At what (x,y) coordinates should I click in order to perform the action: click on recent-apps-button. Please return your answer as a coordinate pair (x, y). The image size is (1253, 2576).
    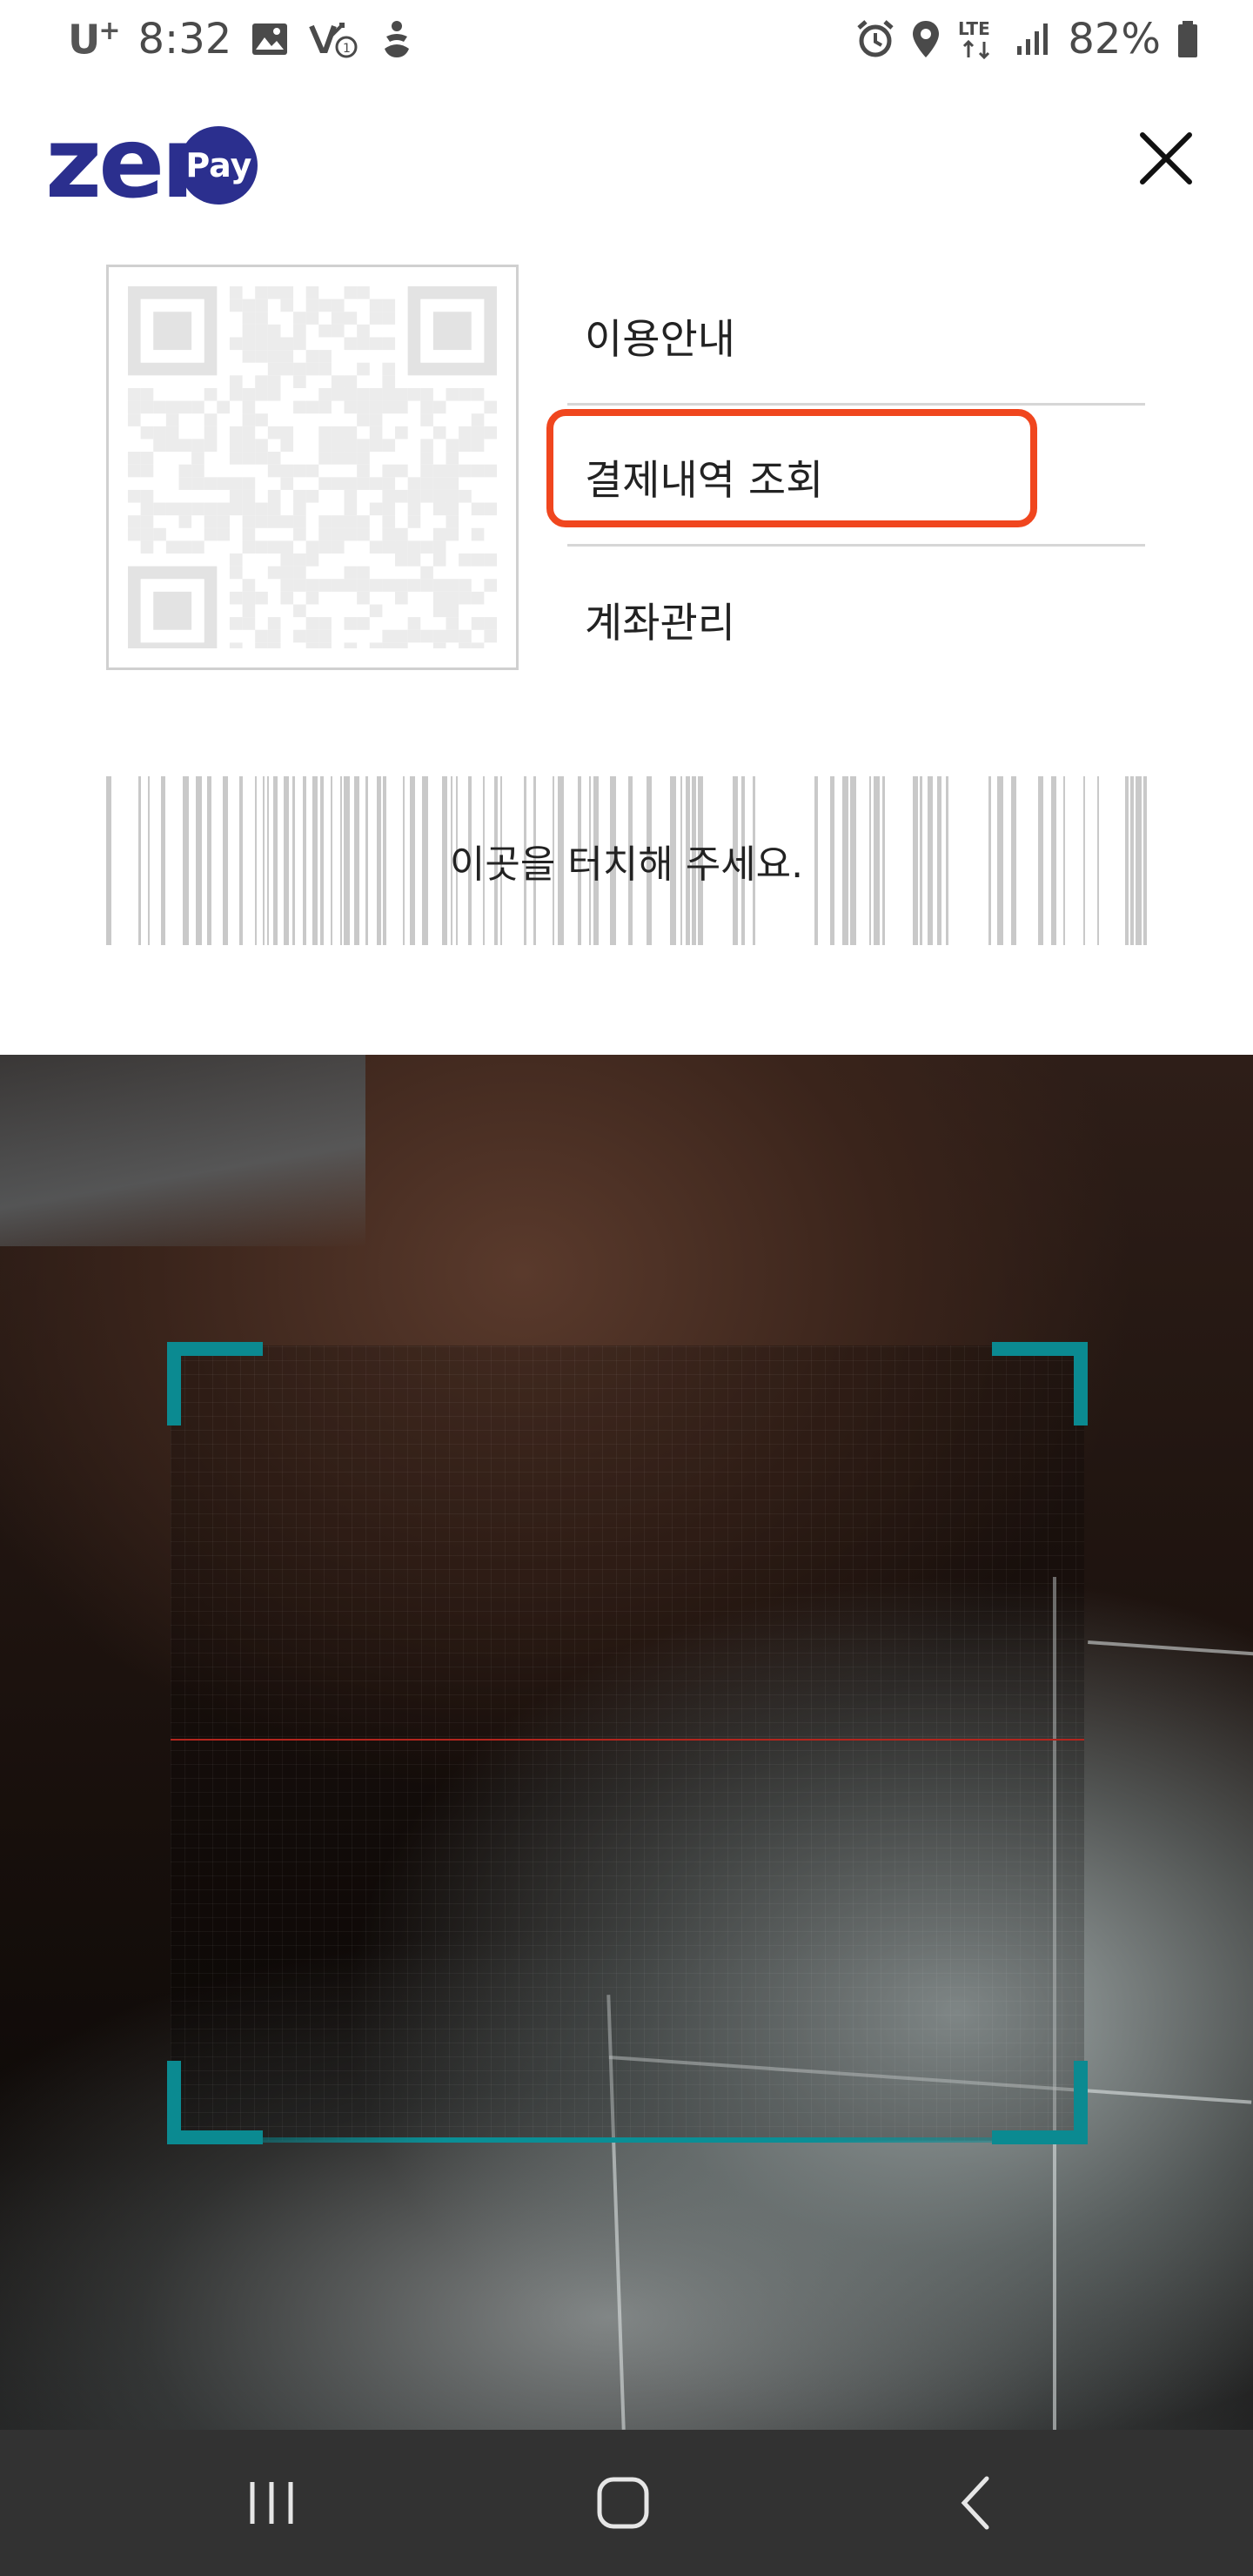
    Looking at the image, I should click on (271, 2503).